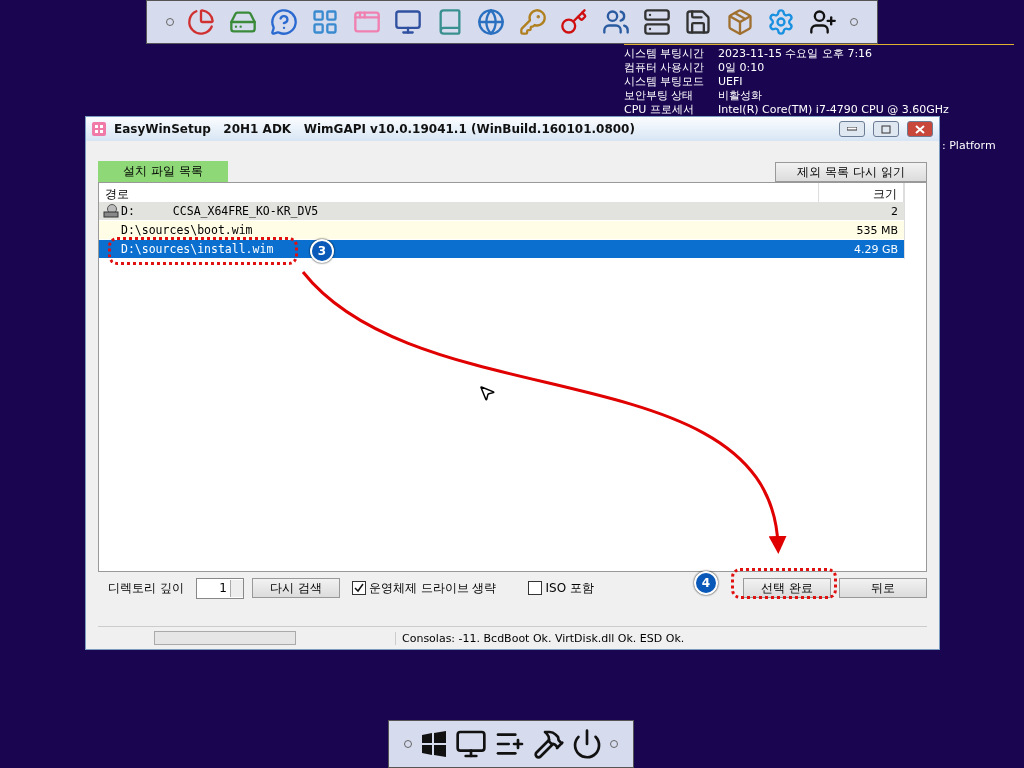 This screenshot has height=768, width=1024. I want to click on info-label: 보안부팅 상태, so click(659, 96).